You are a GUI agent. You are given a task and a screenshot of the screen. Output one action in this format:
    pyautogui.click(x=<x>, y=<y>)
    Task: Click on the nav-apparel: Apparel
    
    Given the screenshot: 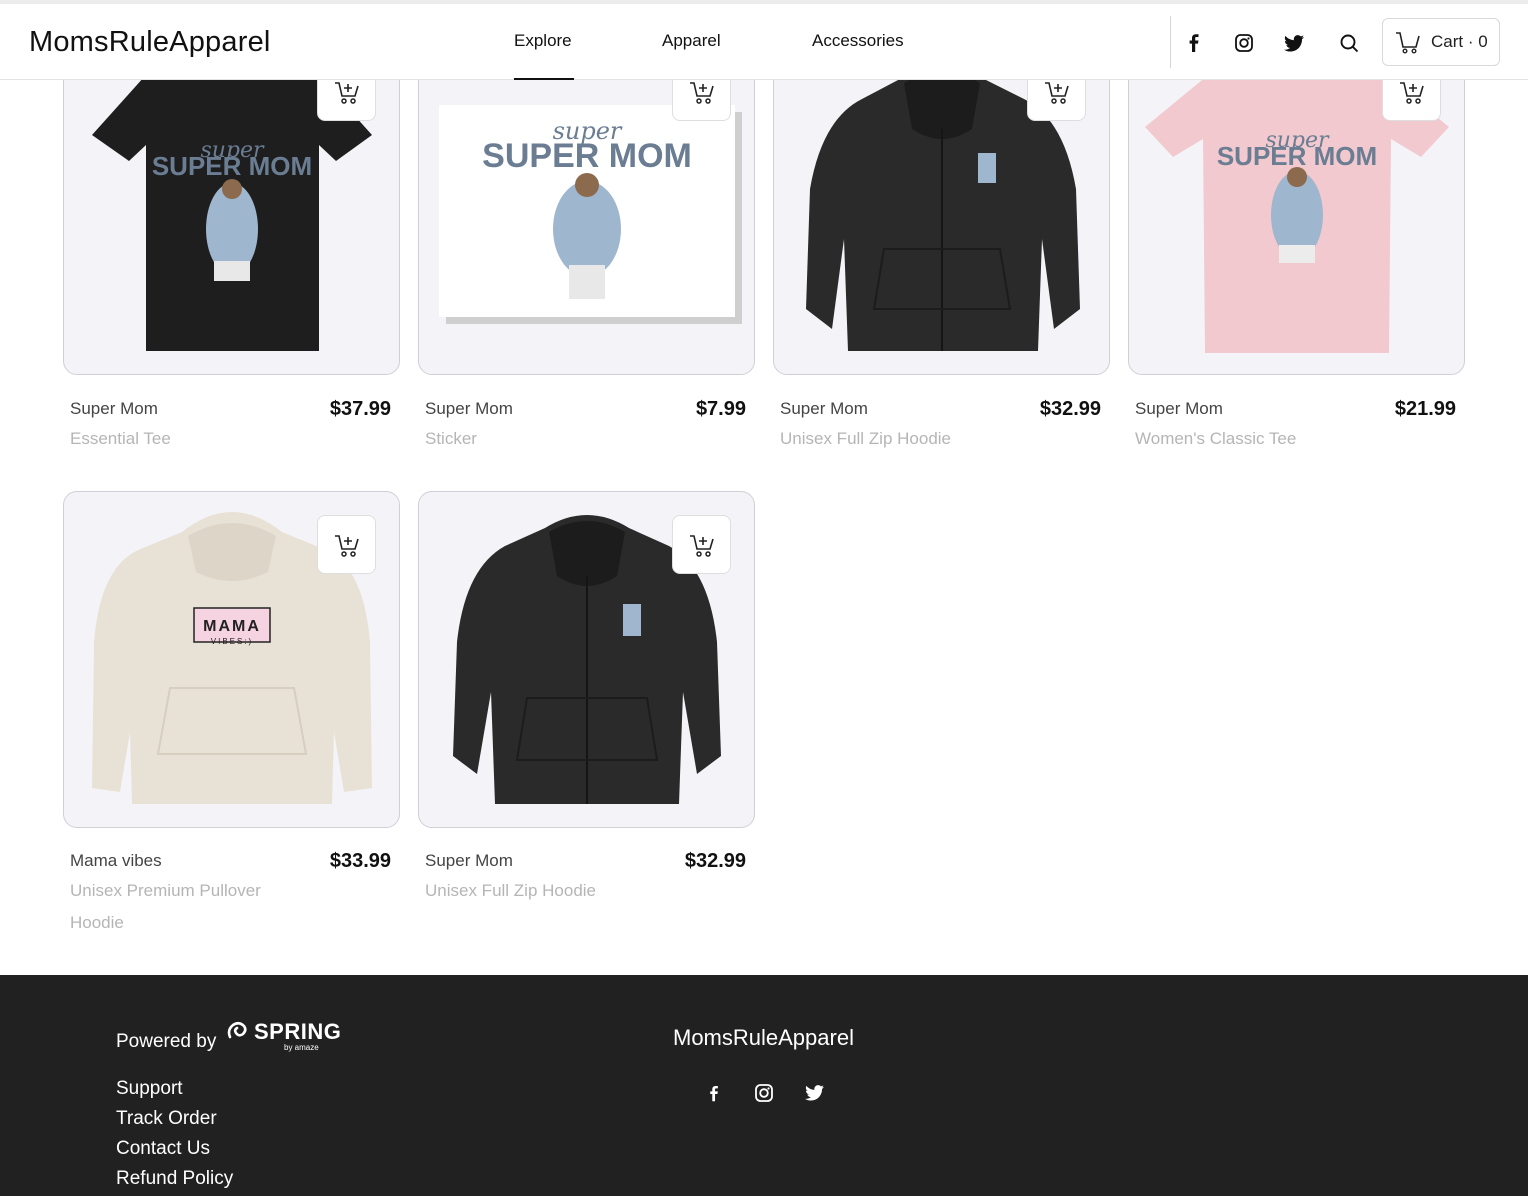 What is the action you would take?
    pyautogui.click(x=691, y=41)
    